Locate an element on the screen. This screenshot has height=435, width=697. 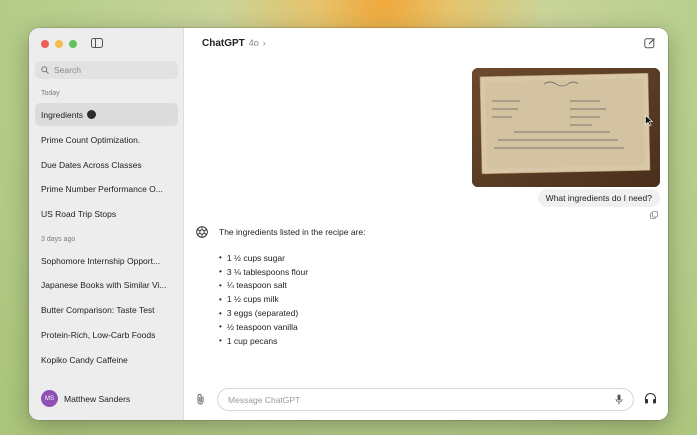
window-controls is located at coordinates (59, 44).